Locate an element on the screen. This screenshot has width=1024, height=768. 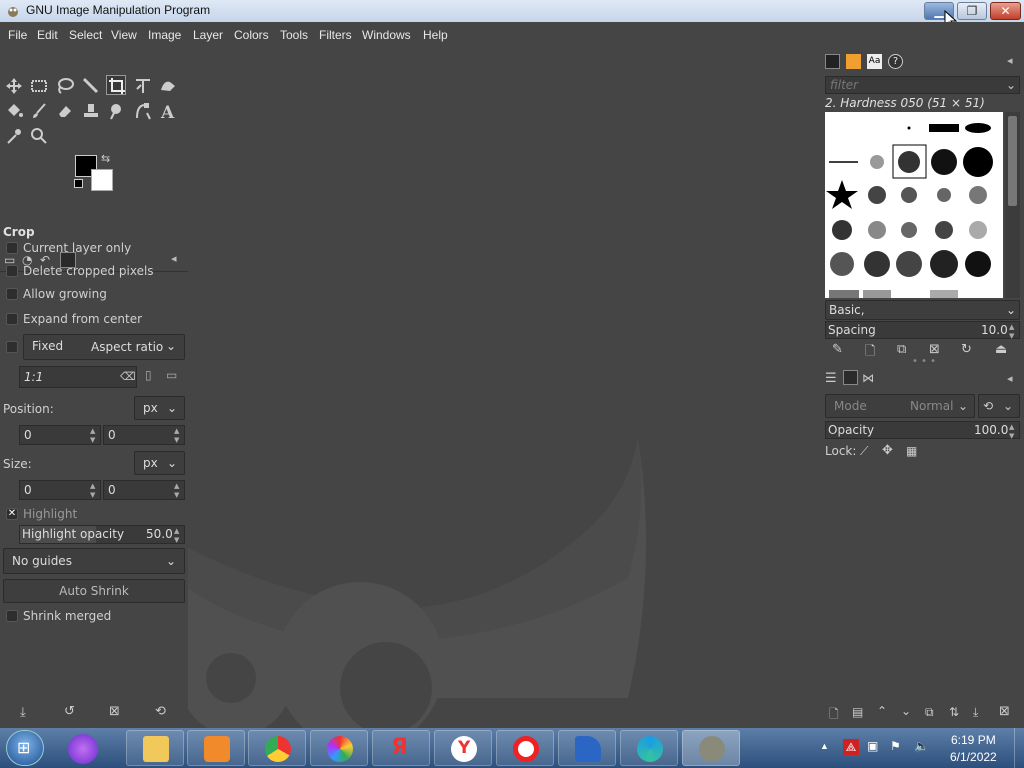
brush-scrollbar is located at coordinates (1012, 205).